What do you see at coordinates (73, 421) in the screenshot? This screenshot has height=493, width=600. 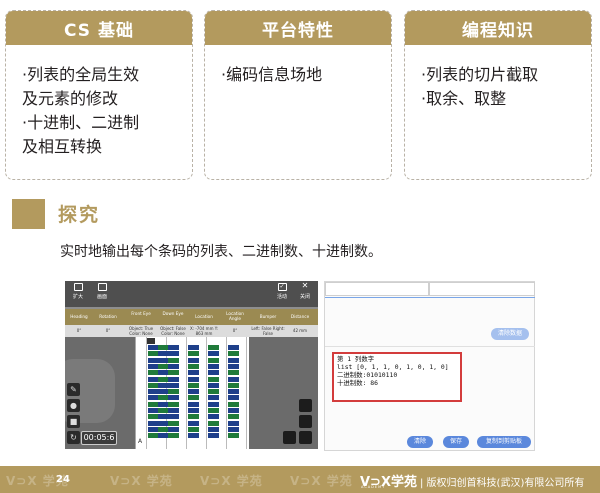 I see `stop-icon: ■` at bounding box center [73, 421].